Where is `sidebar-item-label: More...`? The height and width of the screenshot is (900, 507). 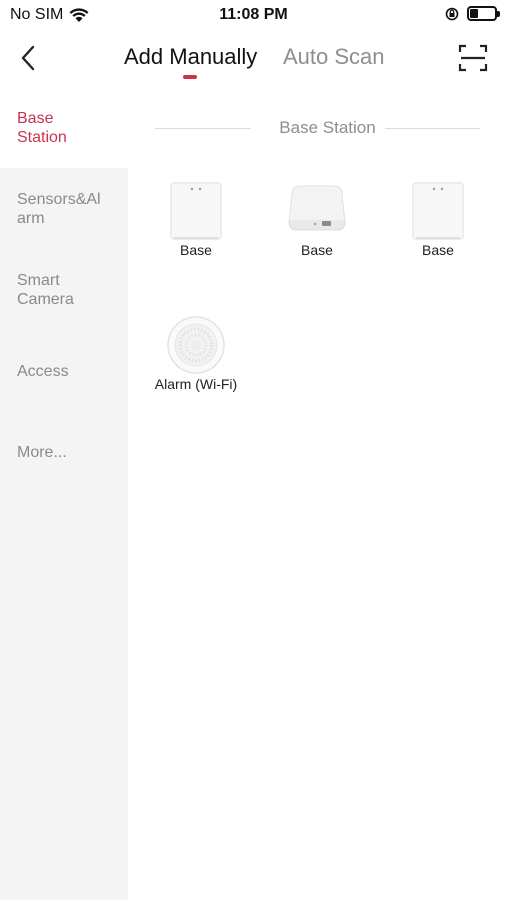 sidebar-item-label: More... is located at coordinates (42, 452).